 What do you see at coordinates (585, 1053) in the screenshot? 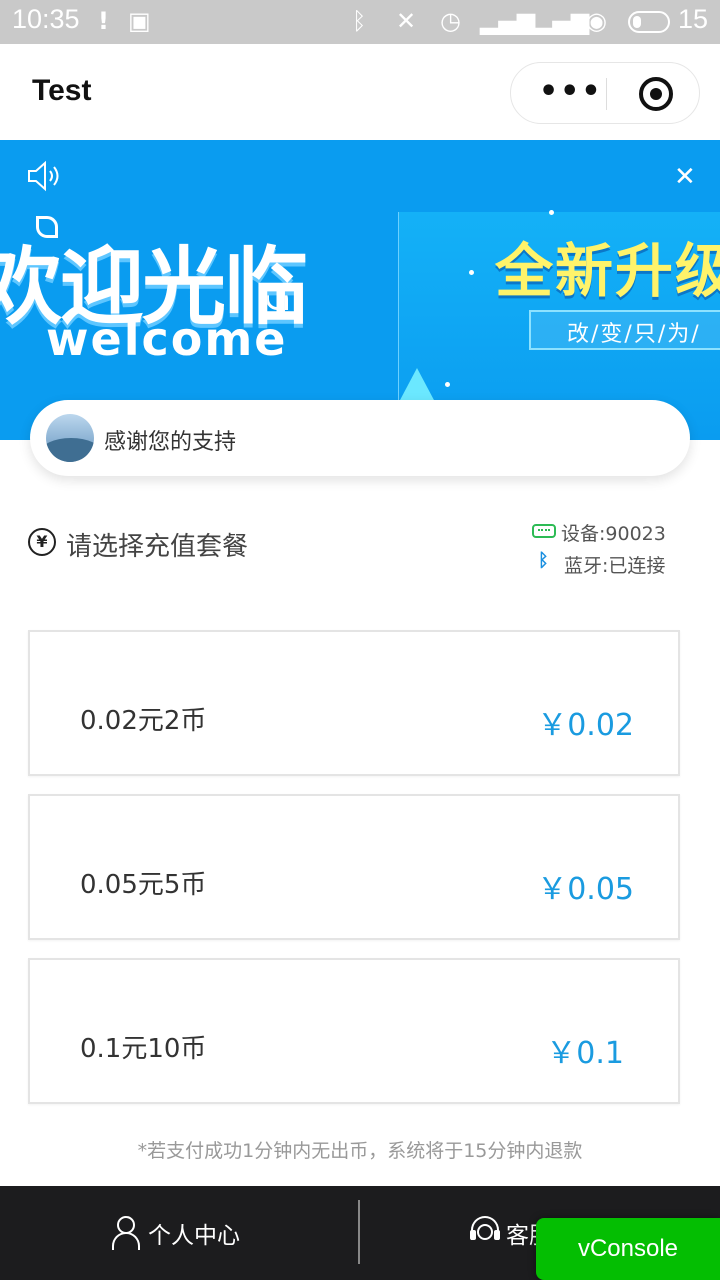
I see `package-price: ￥0.1` at bounding box center [585, 1053].